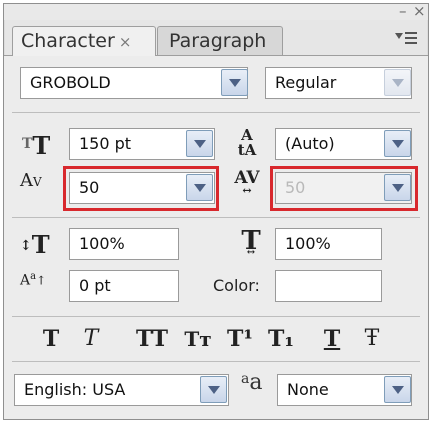 This screenshot has height=423, width=432. What do you see at coordinates (247, 182) in the screenshot?
I see `tracking-icon: AV ↔` at bounding box center [247, 182].